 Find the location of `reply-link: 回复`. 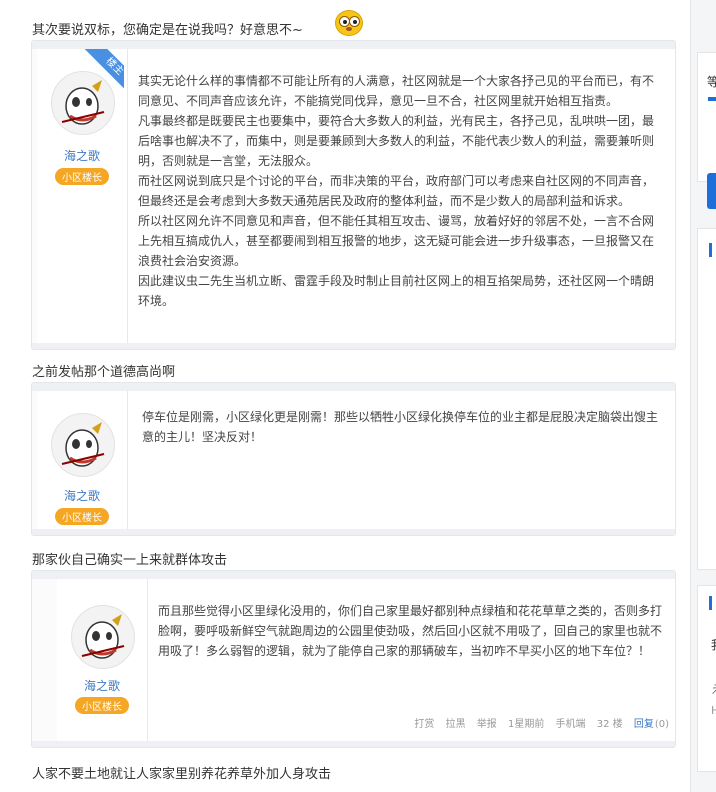

reply-link: 回复 is located at coordinates (644, 724).